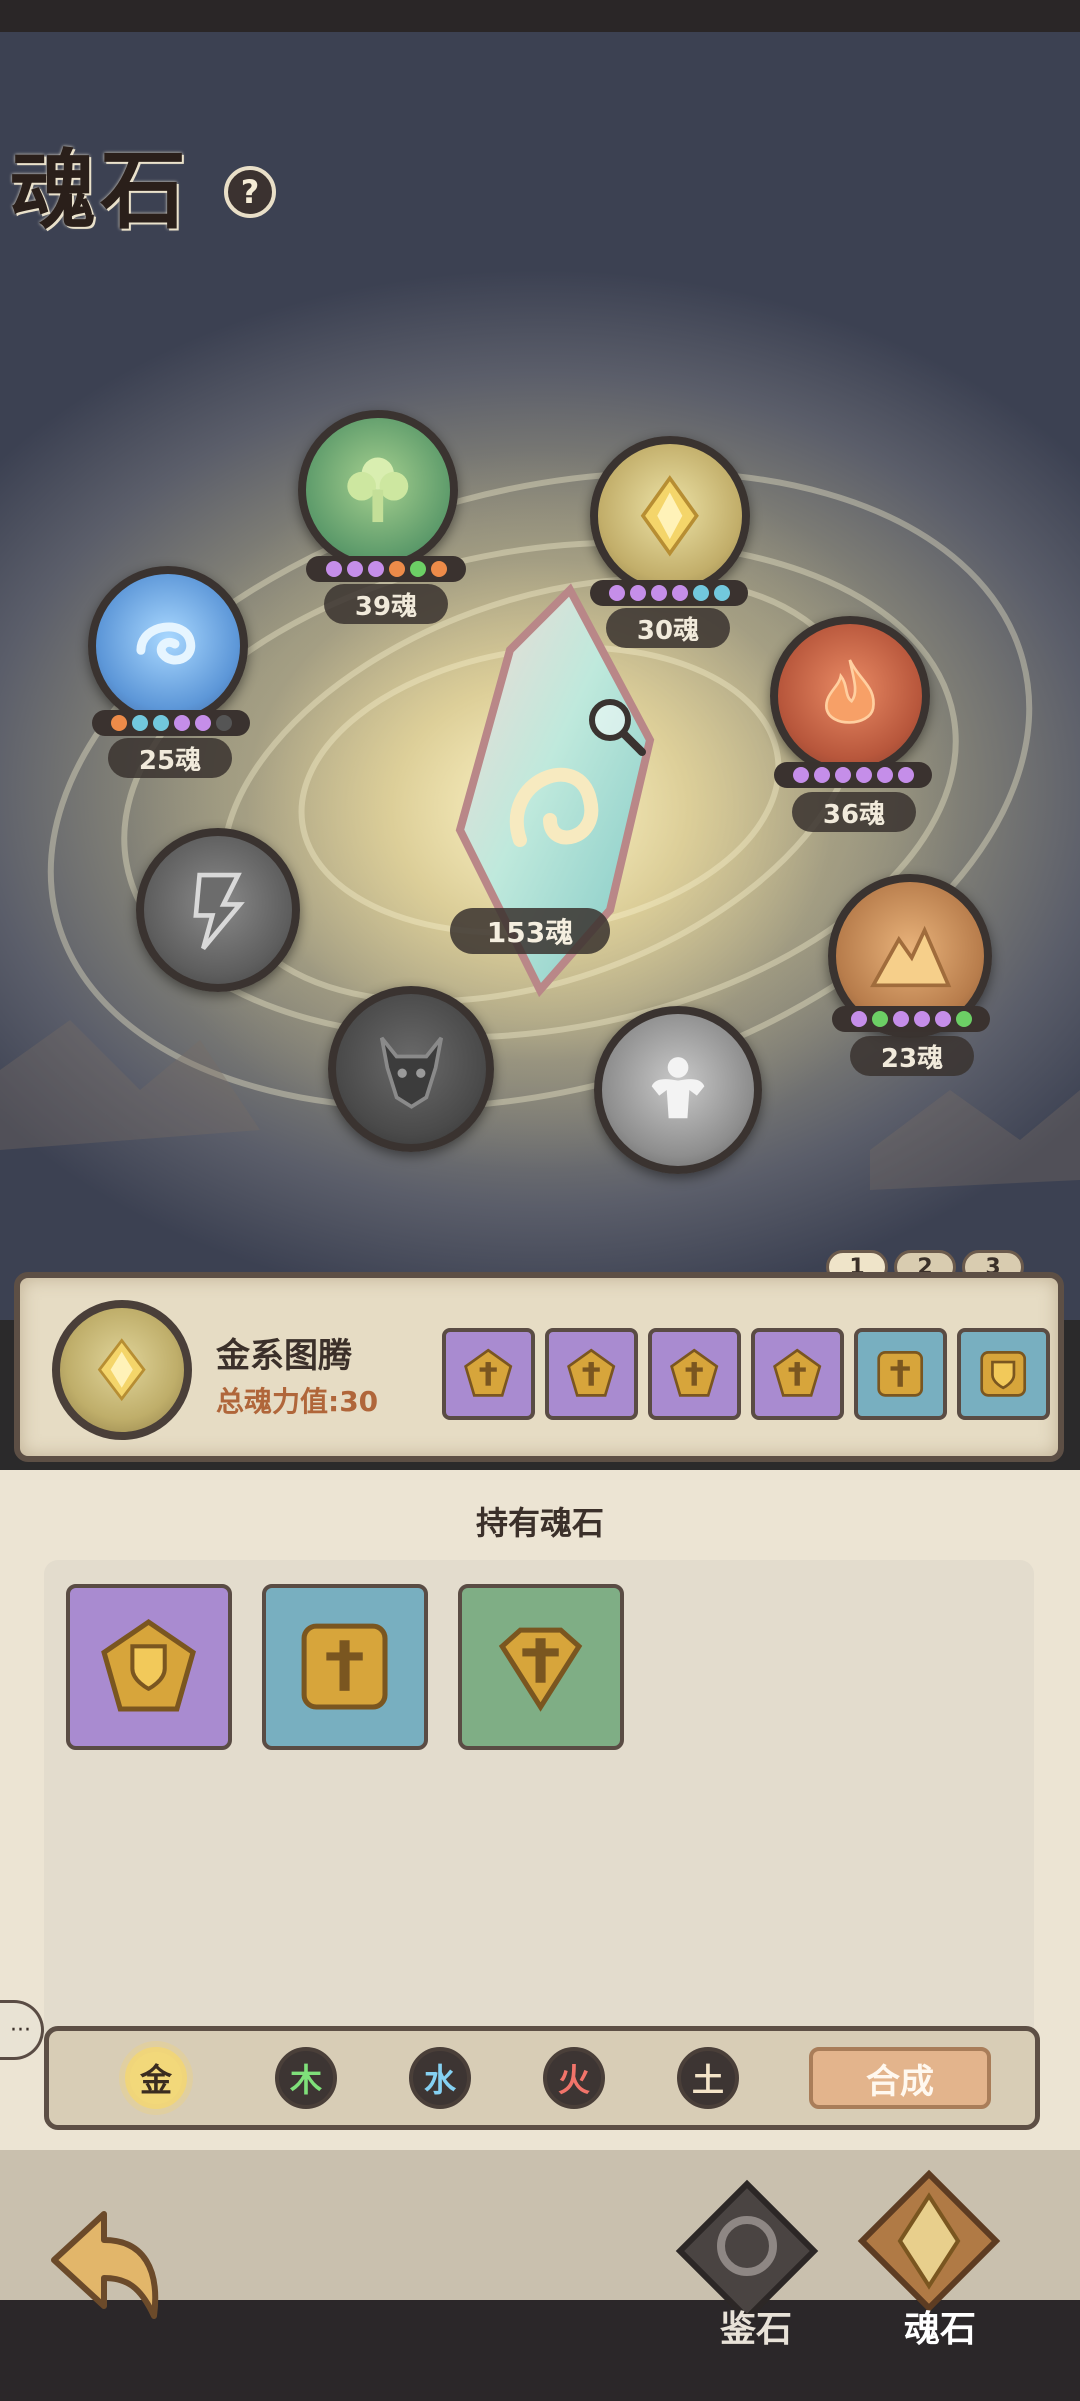 The image size is (1080, 2401). I want to click on selected-totem-emblem, so click(122, 1370).